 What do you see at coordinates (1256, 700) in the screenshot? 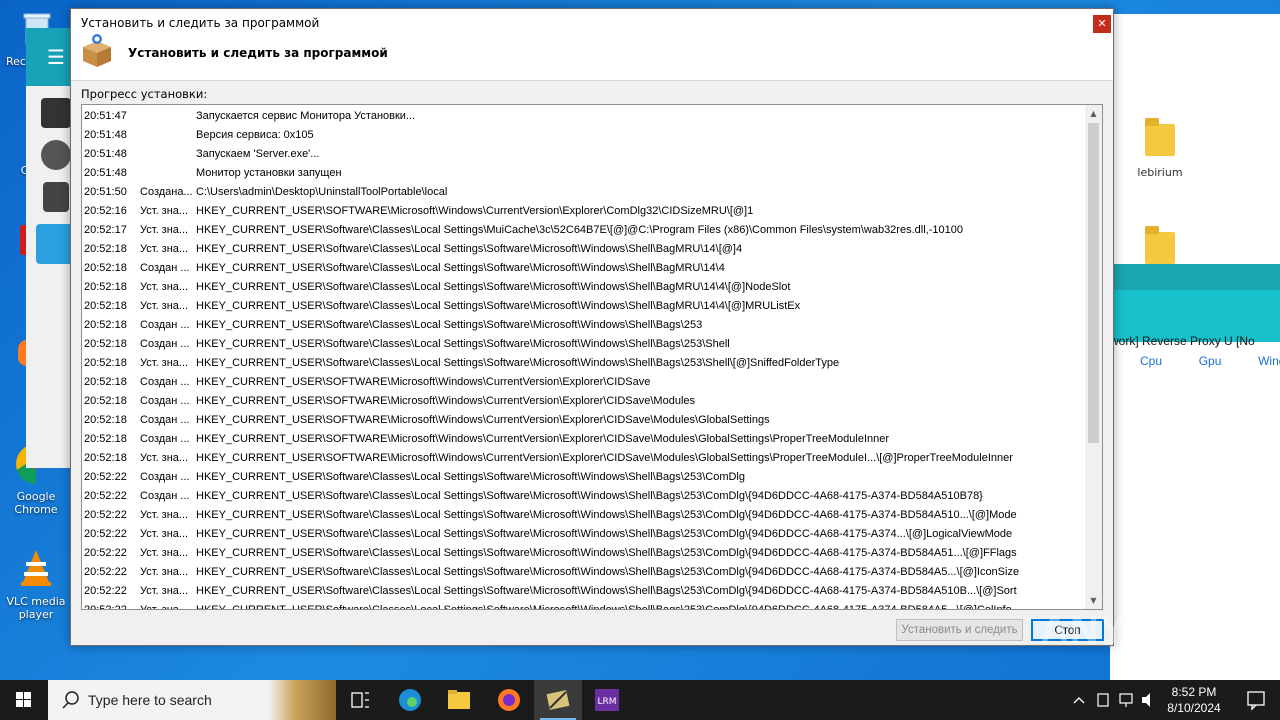
I see `notifications-button` at bounding box center [1256, 700].